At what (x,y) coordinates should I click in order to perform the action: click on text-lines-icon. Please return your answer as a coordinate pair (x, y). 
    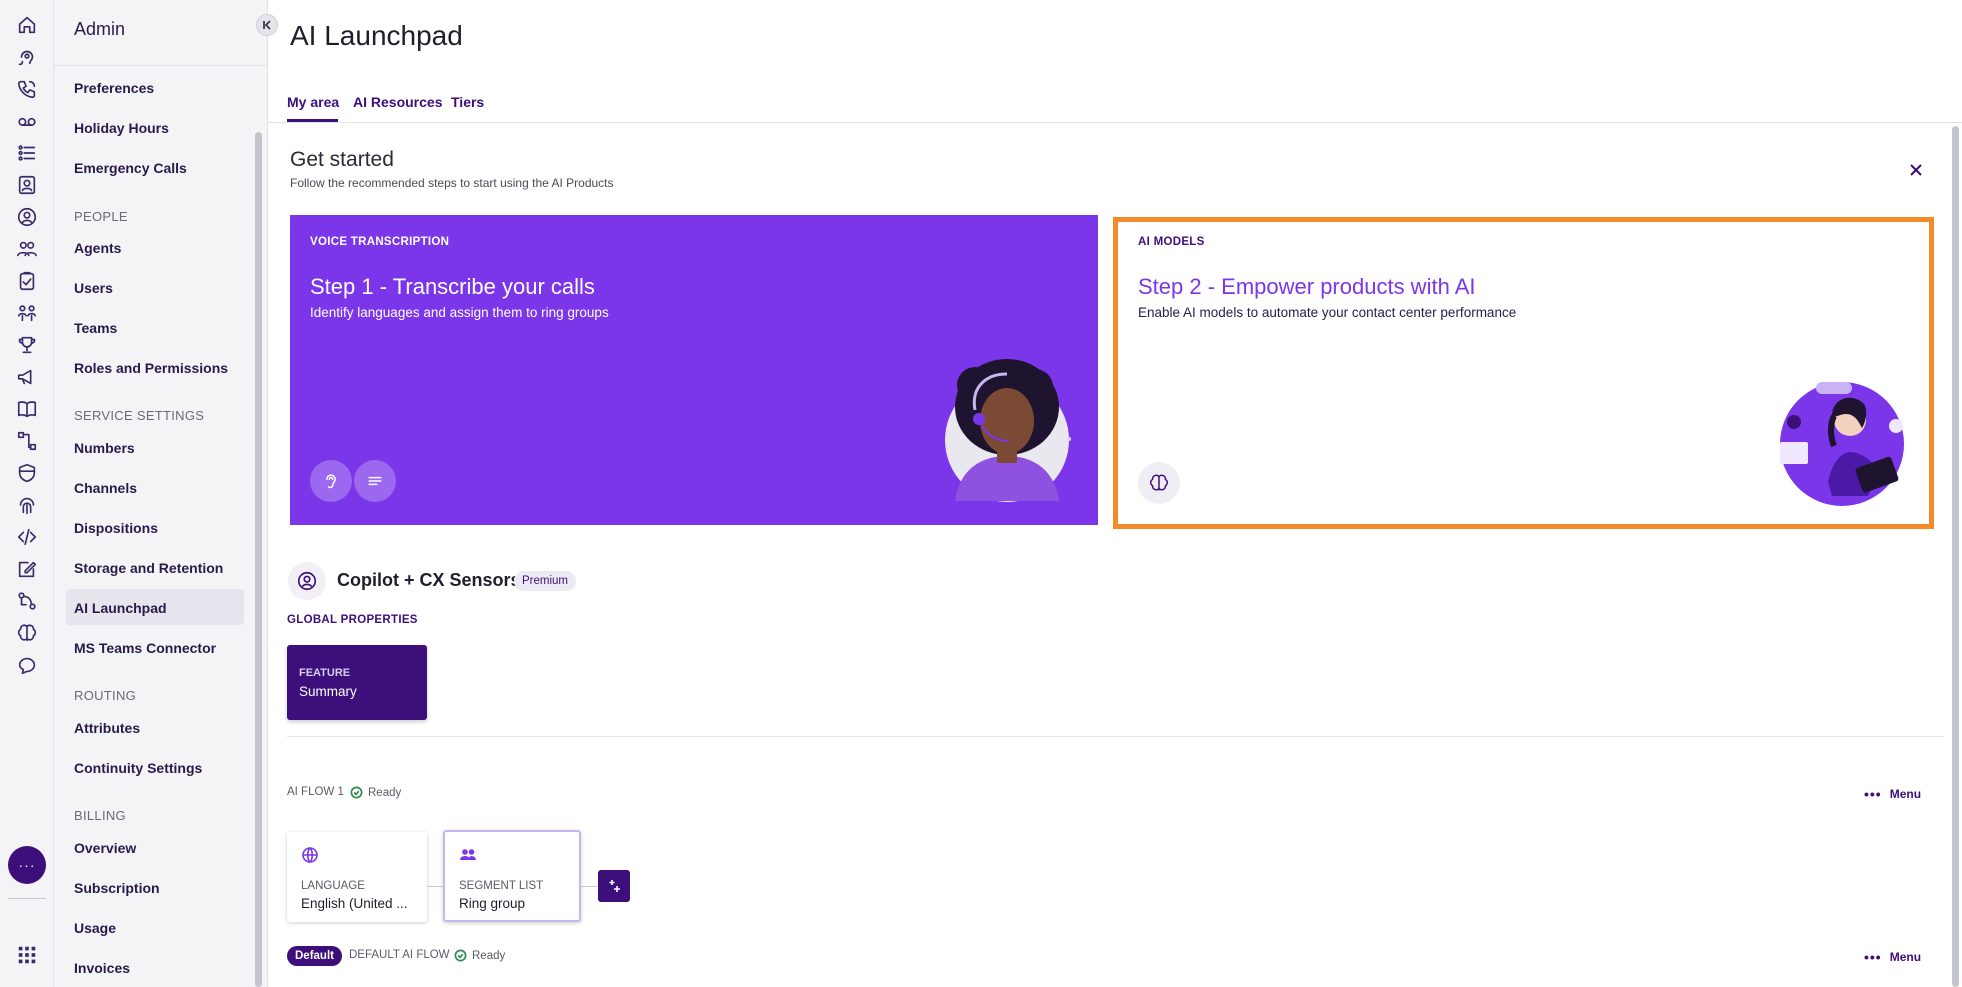
    Looking at the image, I should click on (375, 481).